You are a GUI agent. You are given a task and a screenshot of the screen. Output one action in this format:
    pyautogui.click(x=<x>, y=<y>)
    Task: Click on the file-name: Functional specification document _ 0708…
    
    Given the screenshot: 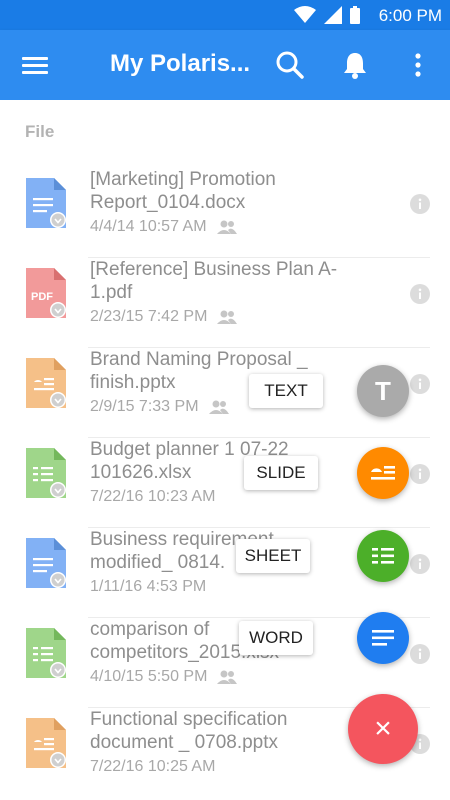 What is the action you would take?
    pyautogui.click(x=189, y=731)
    